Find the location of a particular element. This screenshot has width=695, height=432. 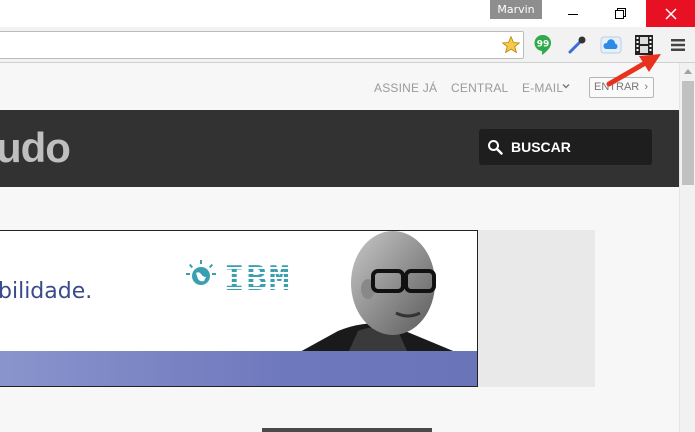

ad-headline: bilidade. is located at coordinates (46, 291).